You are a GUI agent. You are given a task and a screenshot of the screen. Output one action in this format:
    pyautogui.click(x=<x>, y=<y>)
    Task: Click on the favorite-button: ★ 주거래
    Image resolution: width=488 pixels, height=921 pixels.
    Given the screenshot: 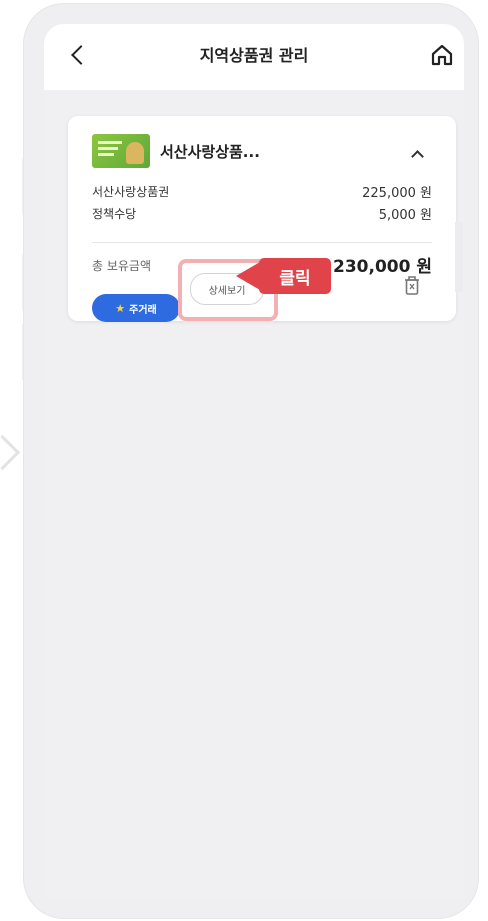 What is the action you would take?
    pyautogui.click(x=136, y=308)
    